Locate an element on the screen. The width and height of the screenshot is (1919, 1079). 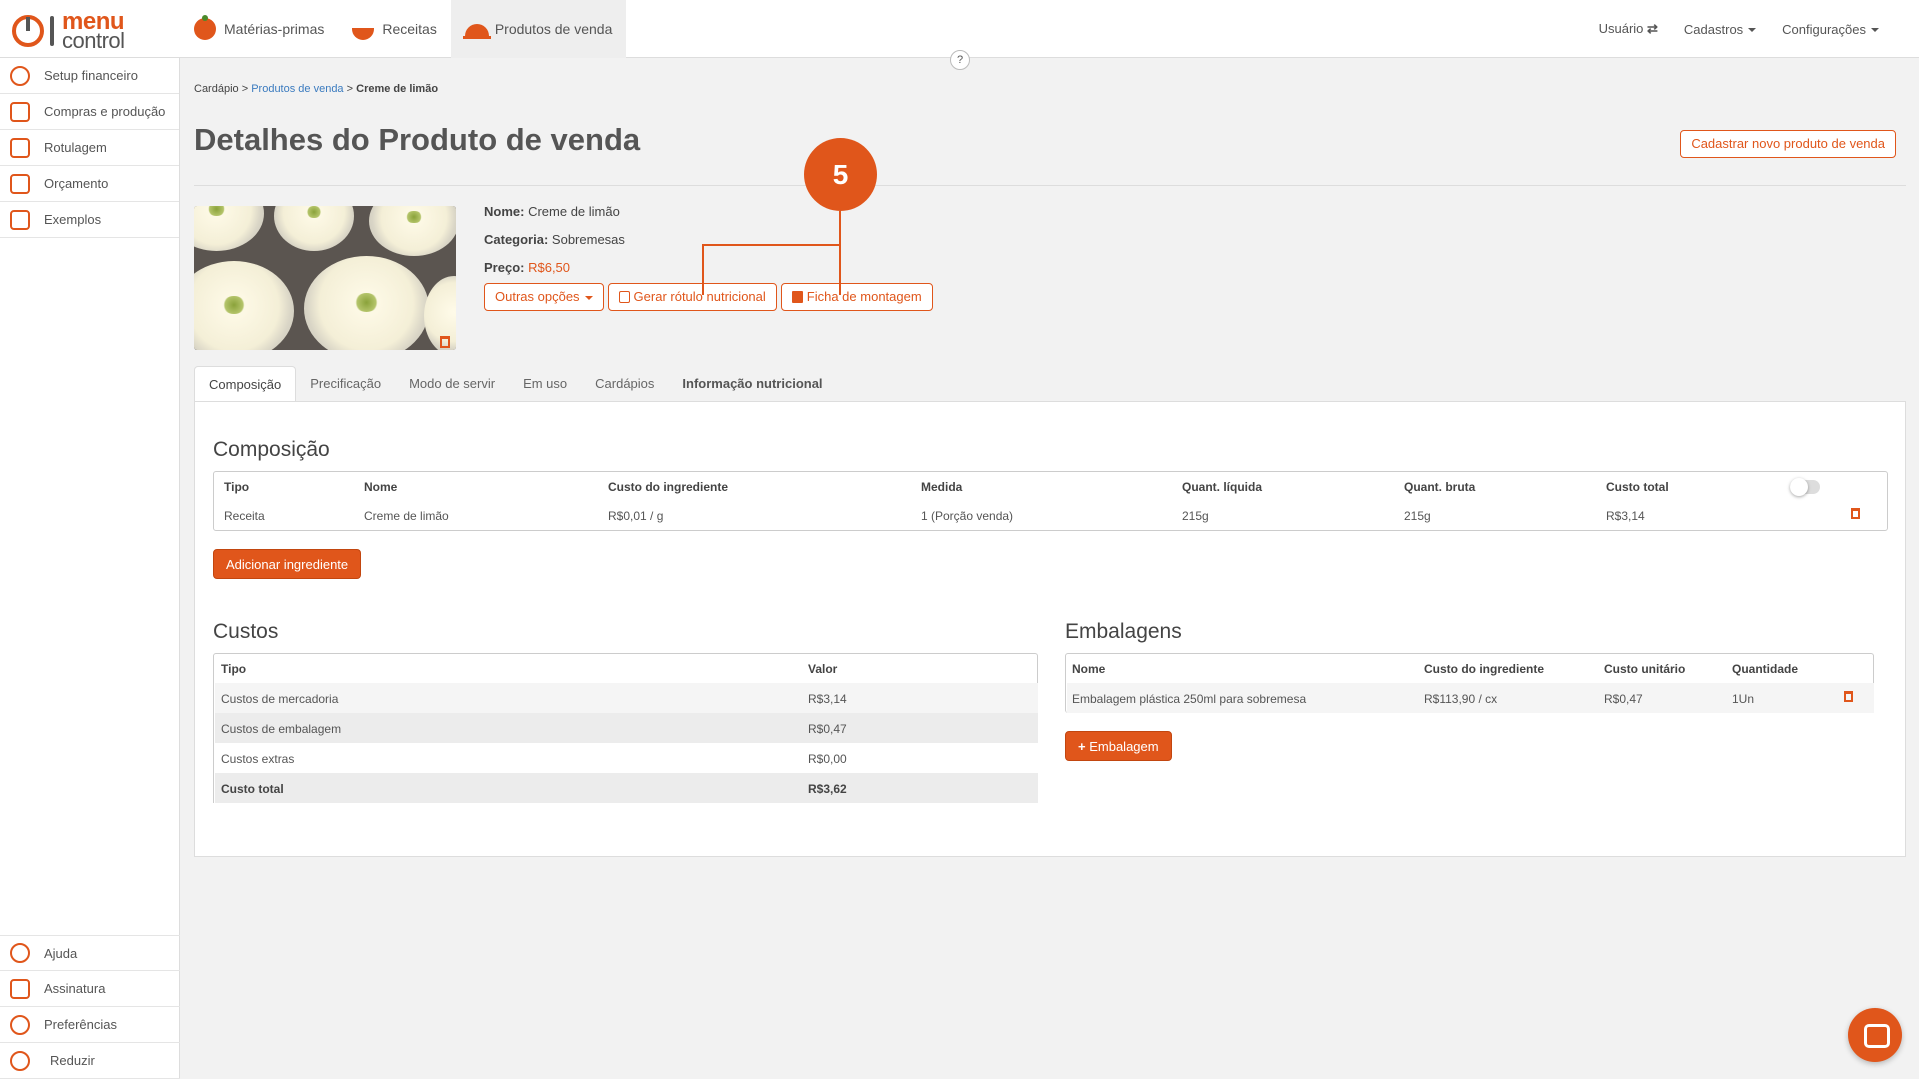
sidebar-item-assinatura: Assinatura is located at coordinates (90, 989).